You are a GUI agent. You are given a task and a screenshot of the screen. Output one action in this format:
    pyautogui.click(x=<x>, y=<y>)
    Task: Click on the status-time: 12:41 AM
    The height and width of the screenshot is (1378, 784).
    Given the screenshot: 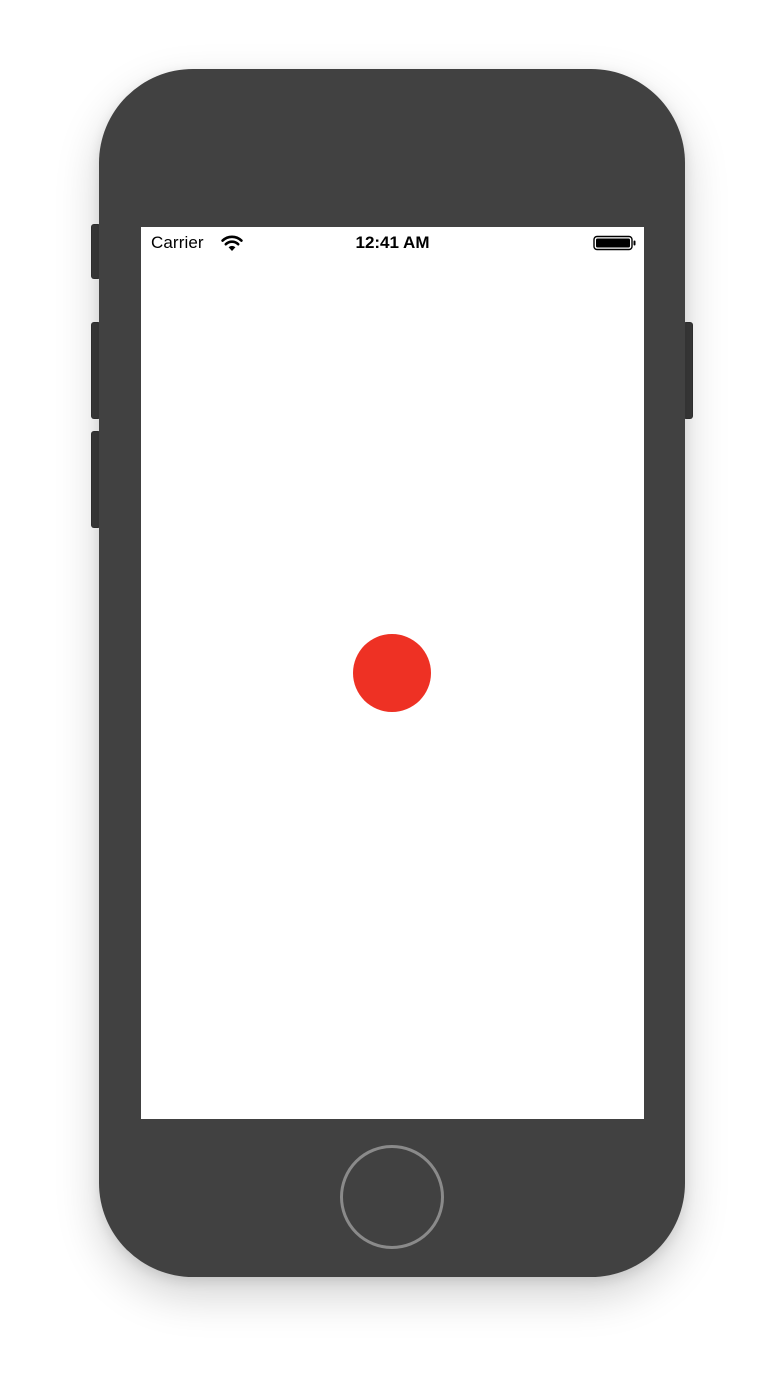 What is the action you would take?
    pyautogui.click(x=392, y=242)
    